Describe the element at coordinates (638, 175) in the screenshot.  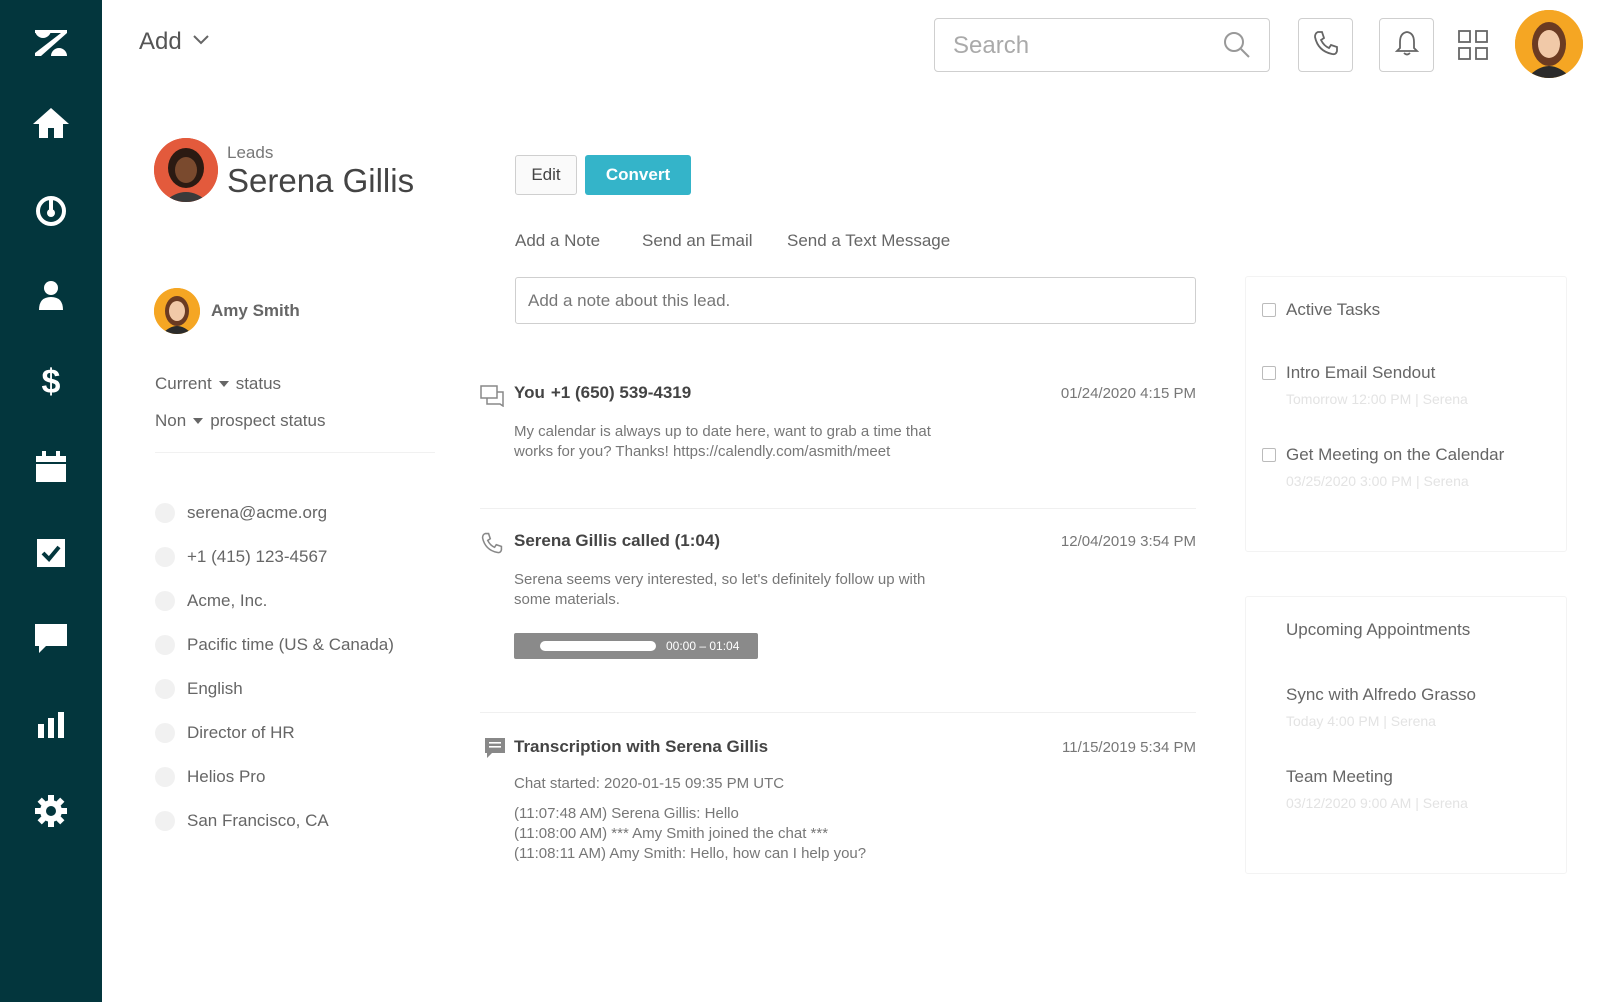
I see `convert-button: Convert` at that location.